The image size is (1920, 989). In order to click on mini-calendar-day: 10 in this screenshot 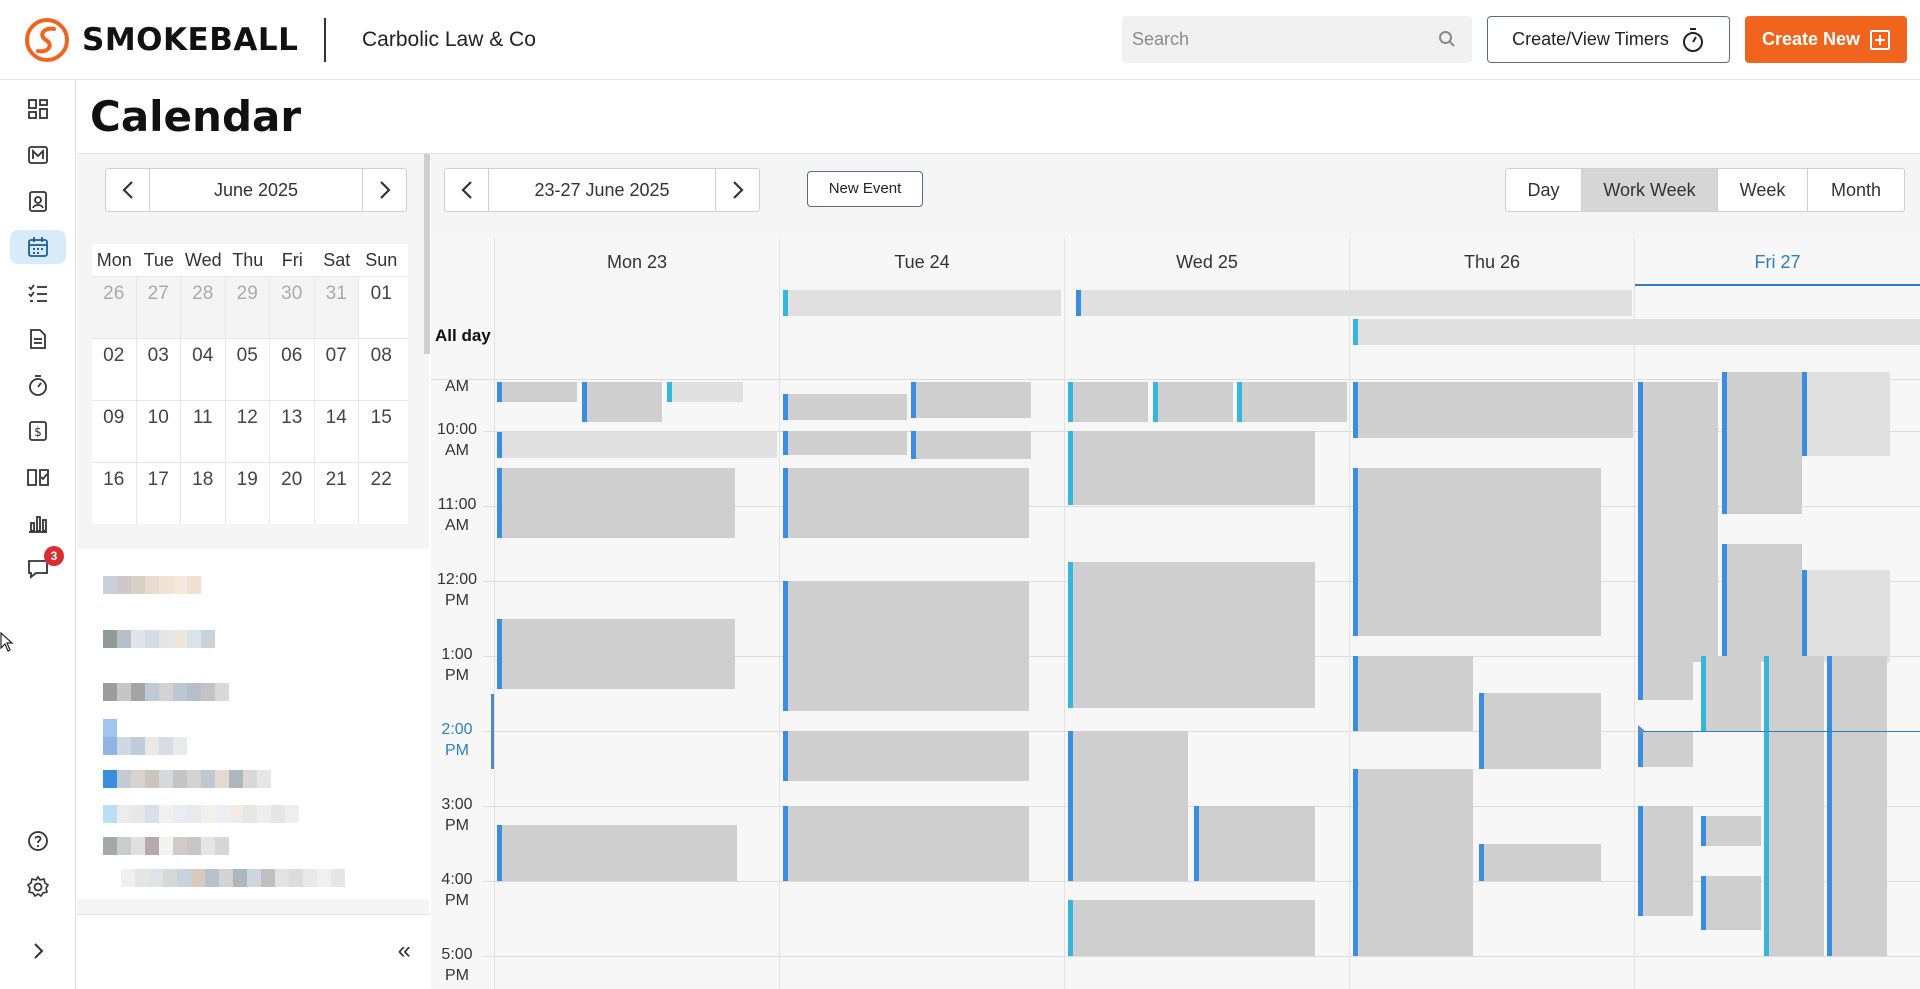, I will do `click(159, 431)`.